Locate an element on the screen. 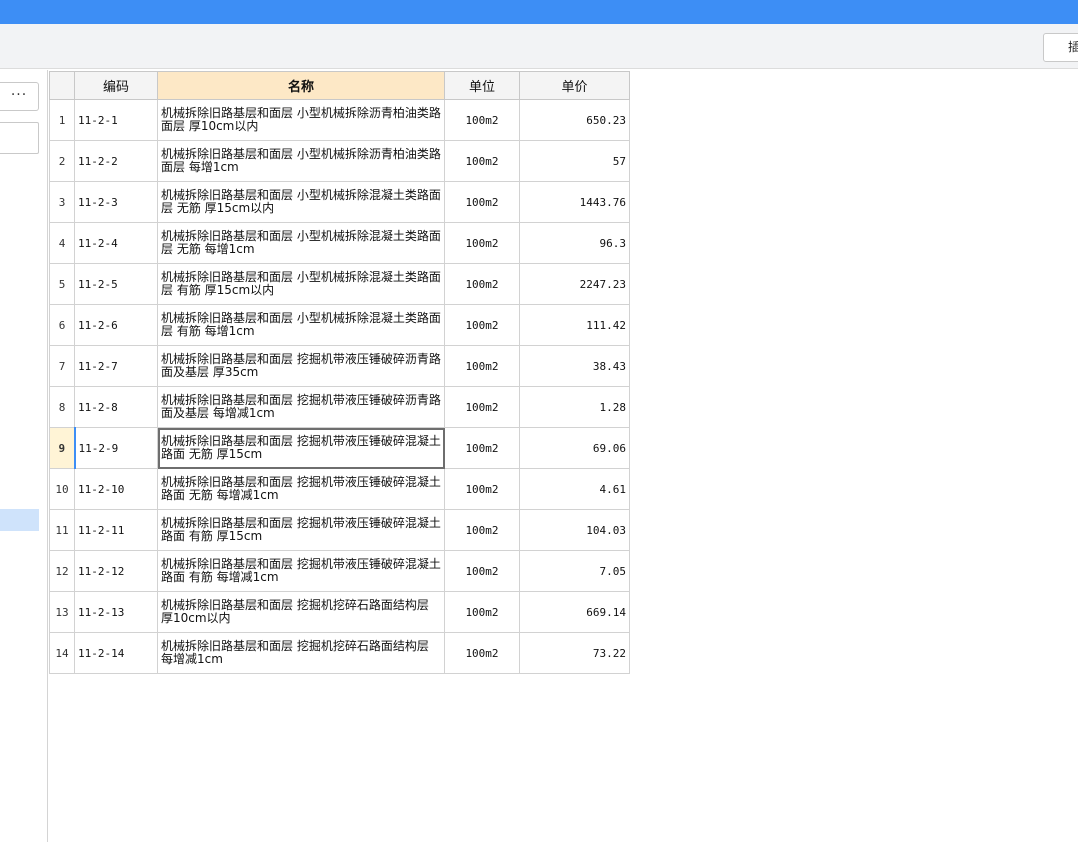  code-cell: 11-2-5 is located at coordinates (116, 284).